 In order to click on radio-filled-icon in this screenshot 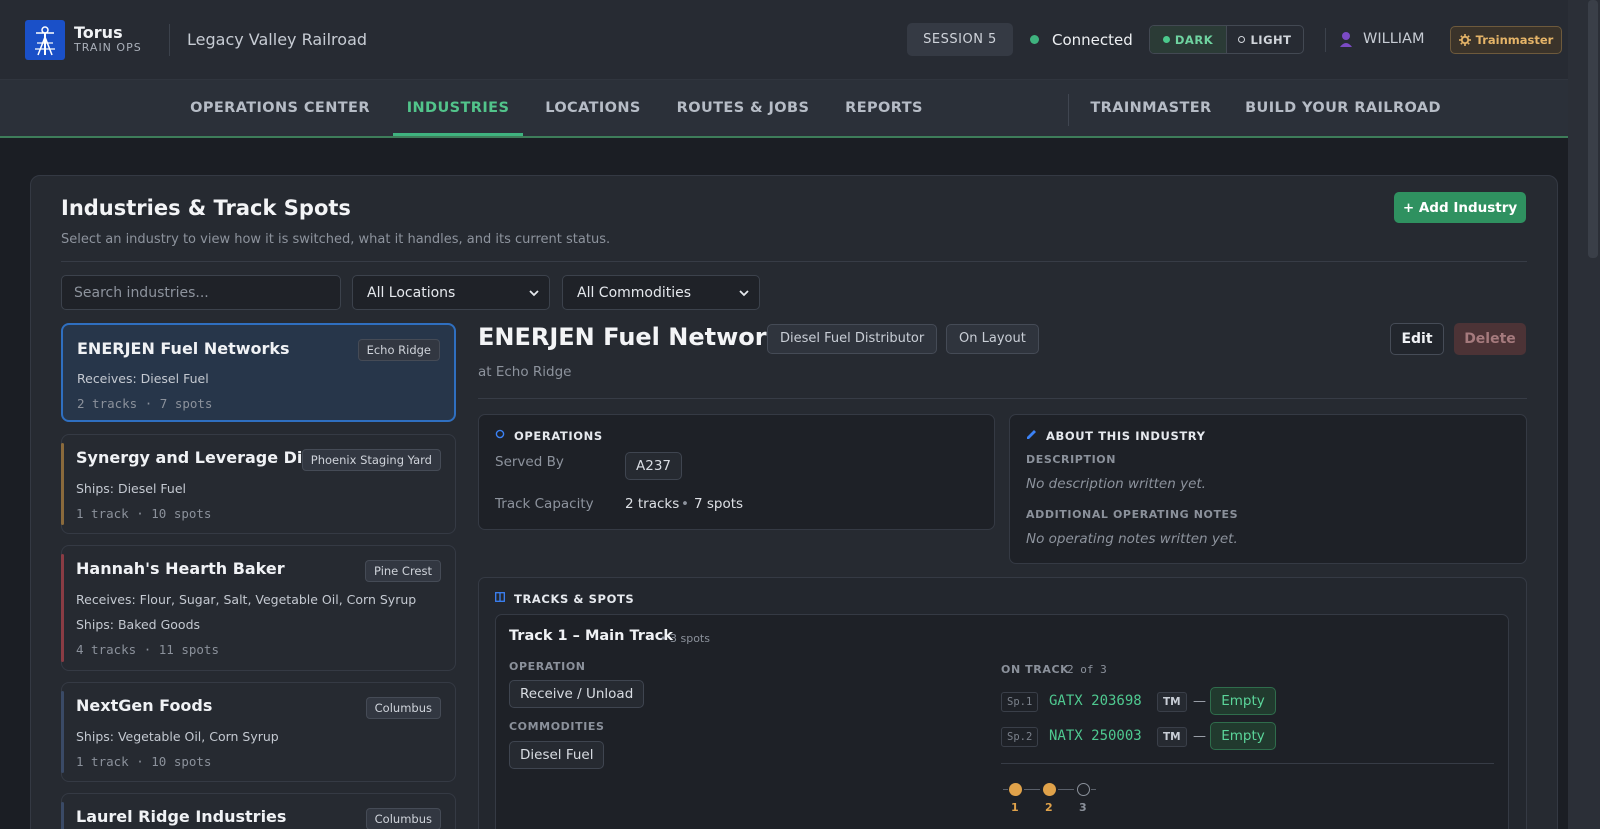, I will do `click(1166, 39)`.